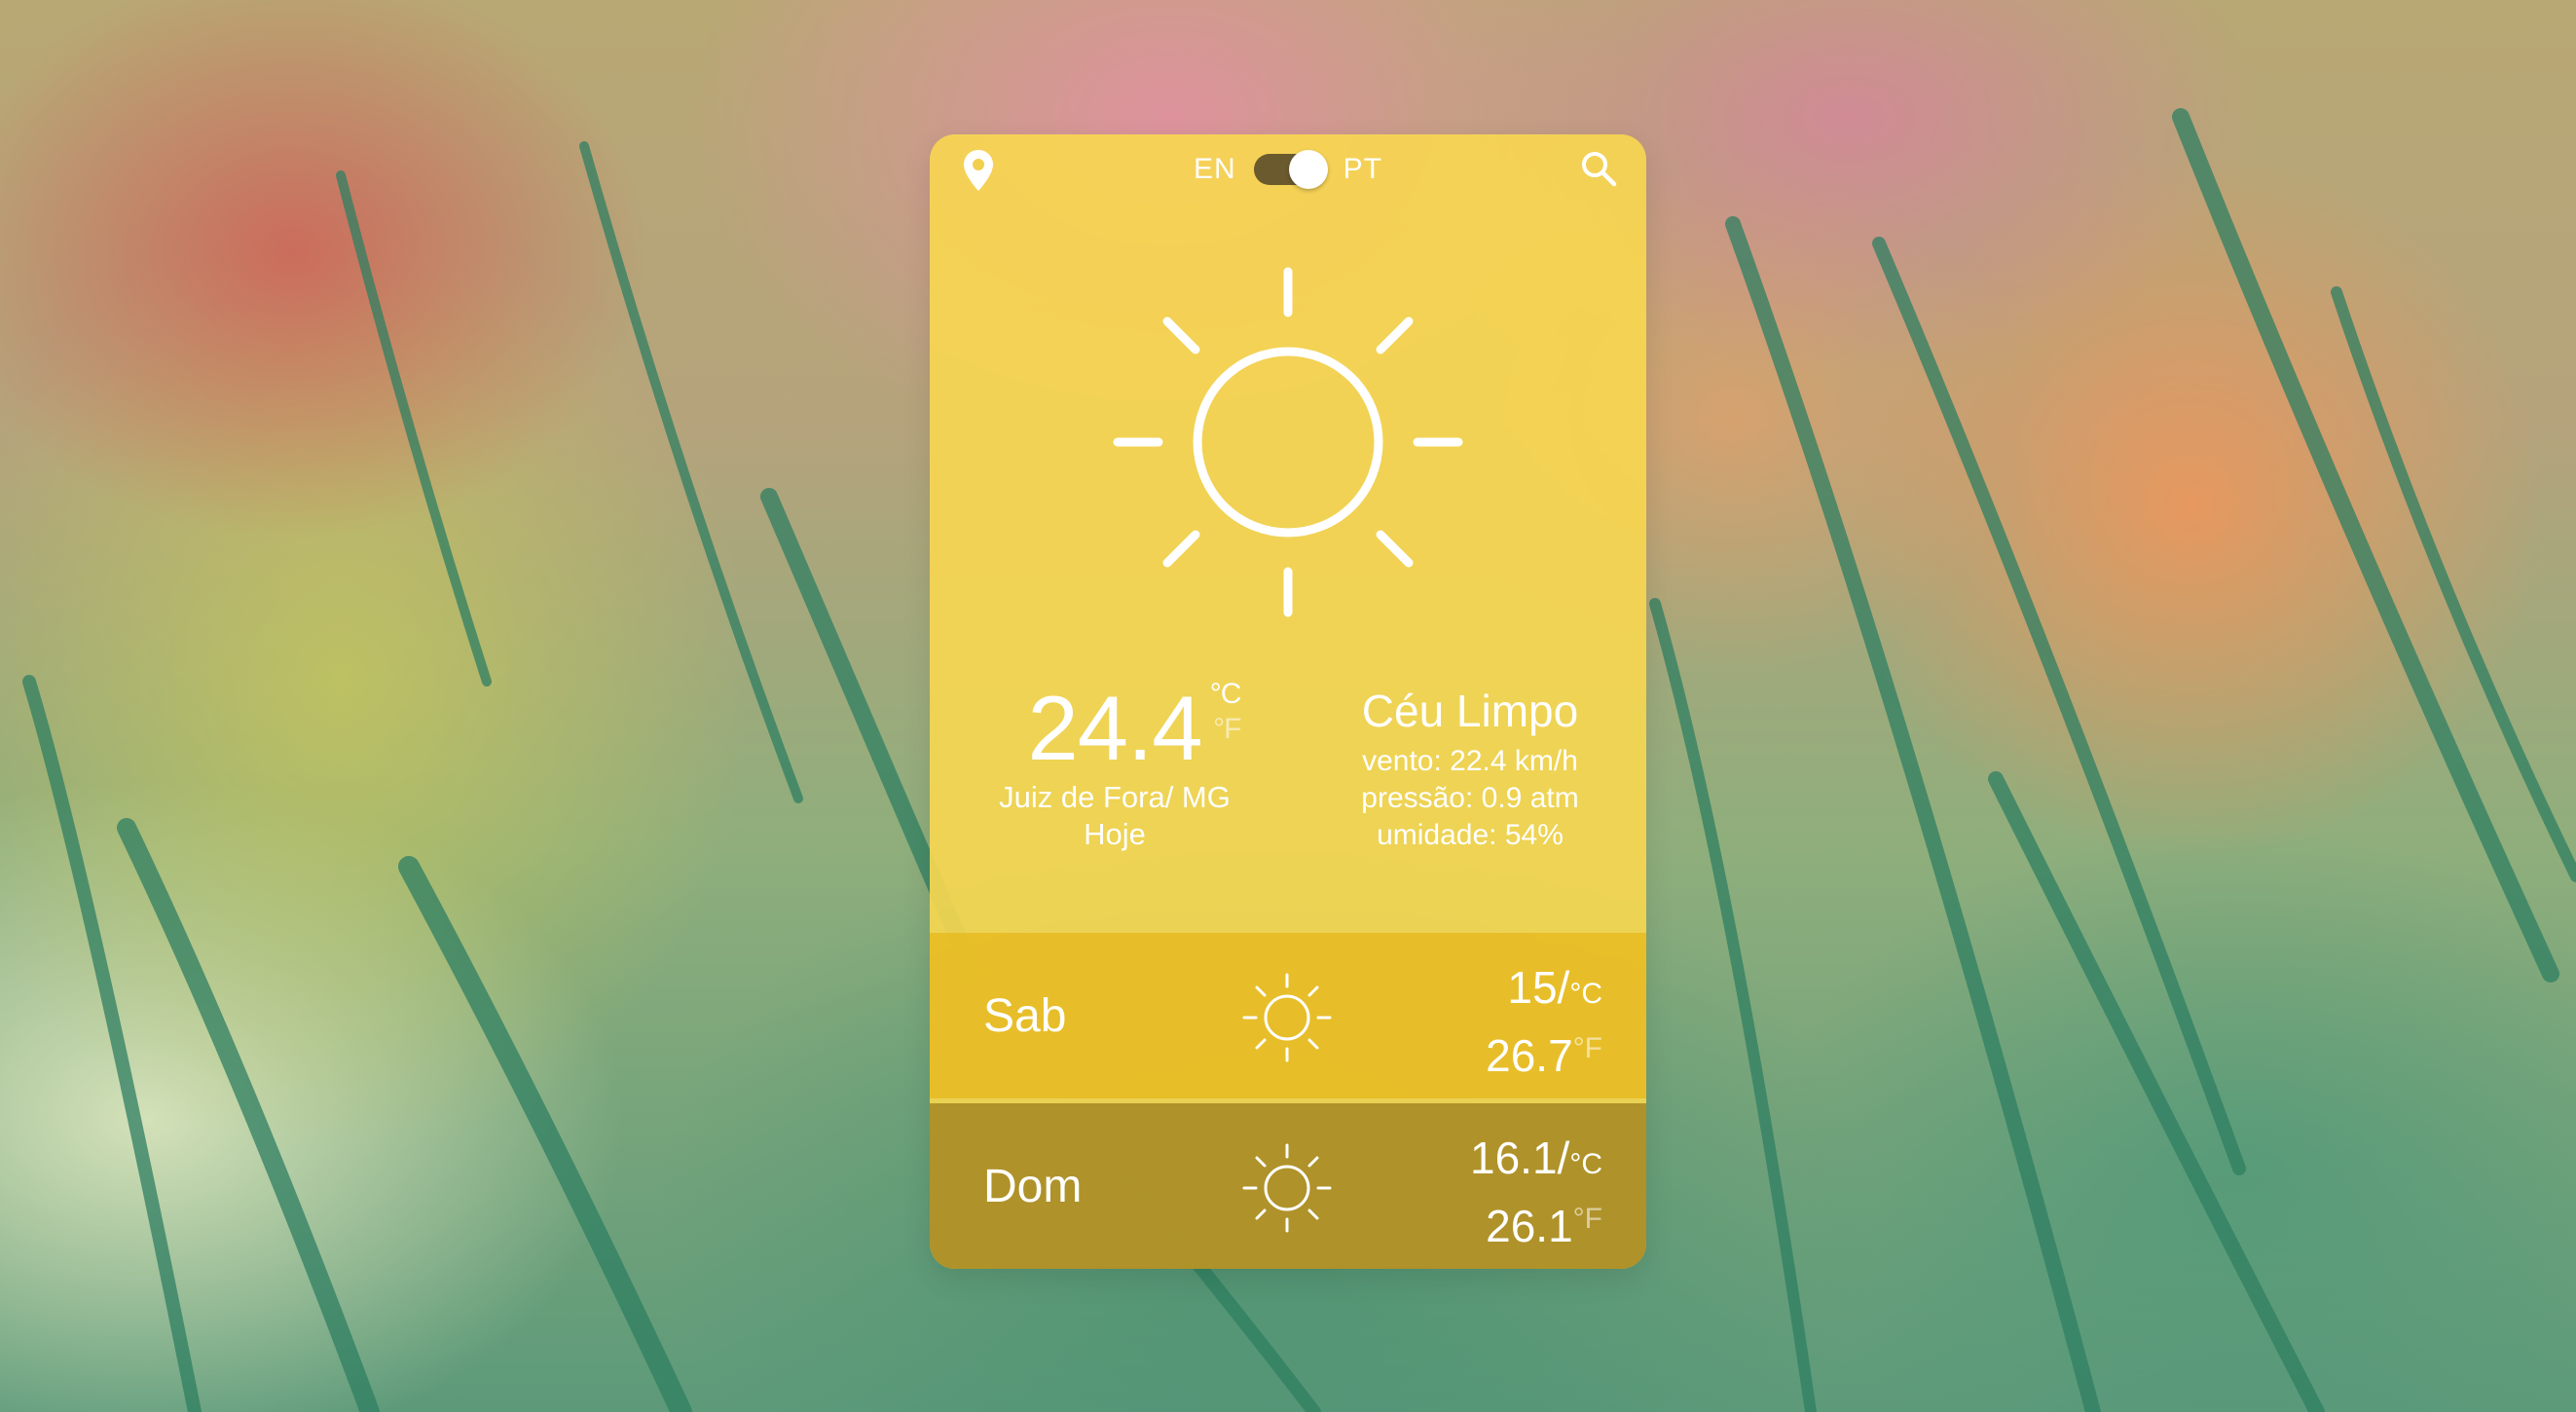 Image resolution: width=2576 pixels, height=1412 pixels. Describe the element at coordinates (1215, 169) in the screenshot. I see `language-en-label: EN` at that location.